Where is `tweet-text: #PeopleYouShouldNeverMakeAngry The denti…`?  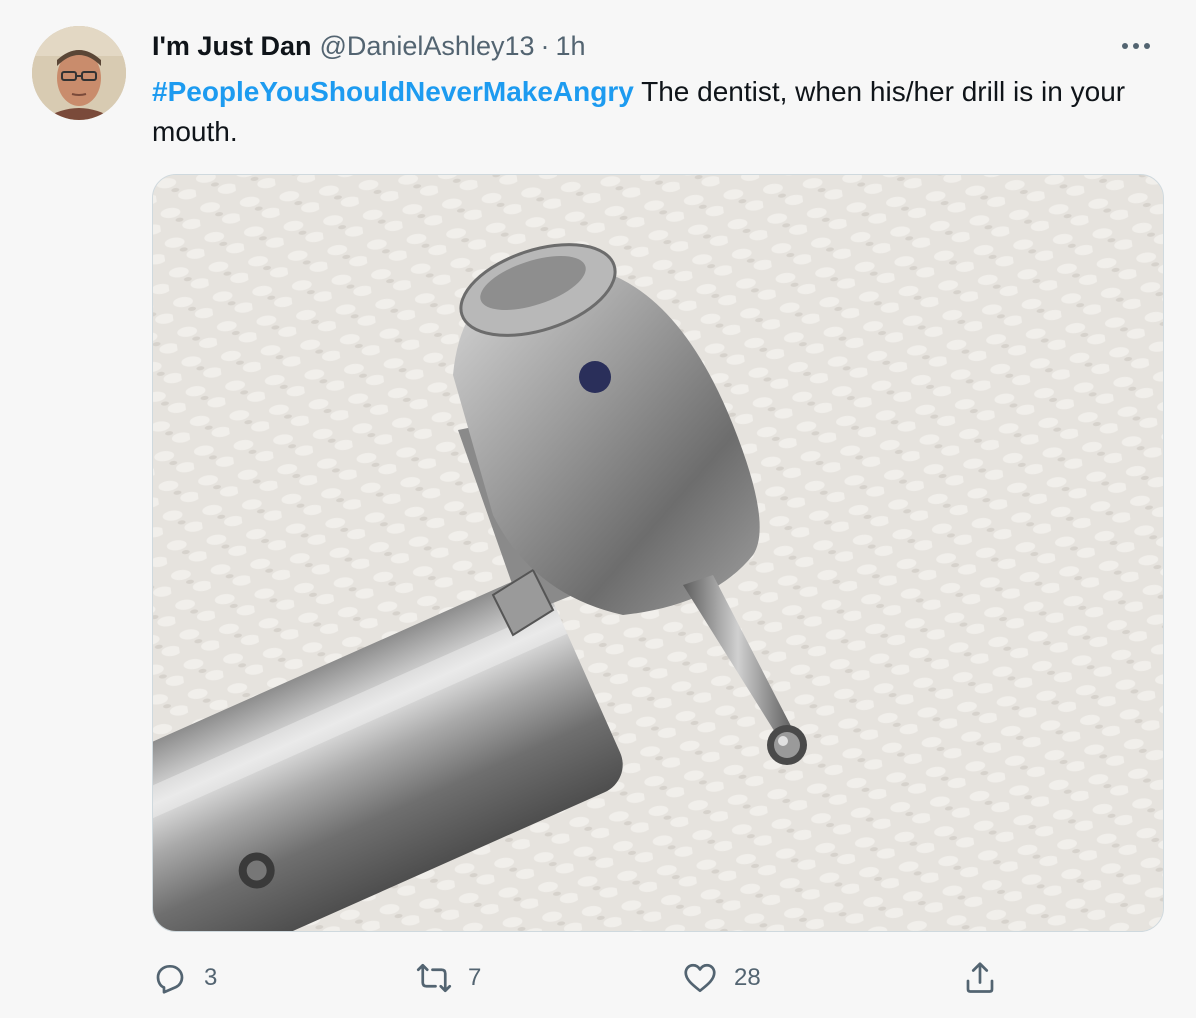
tweet-text: #PeopleYouShouldNeverMakeAngry The denti… is located at coordinates (652, 112).